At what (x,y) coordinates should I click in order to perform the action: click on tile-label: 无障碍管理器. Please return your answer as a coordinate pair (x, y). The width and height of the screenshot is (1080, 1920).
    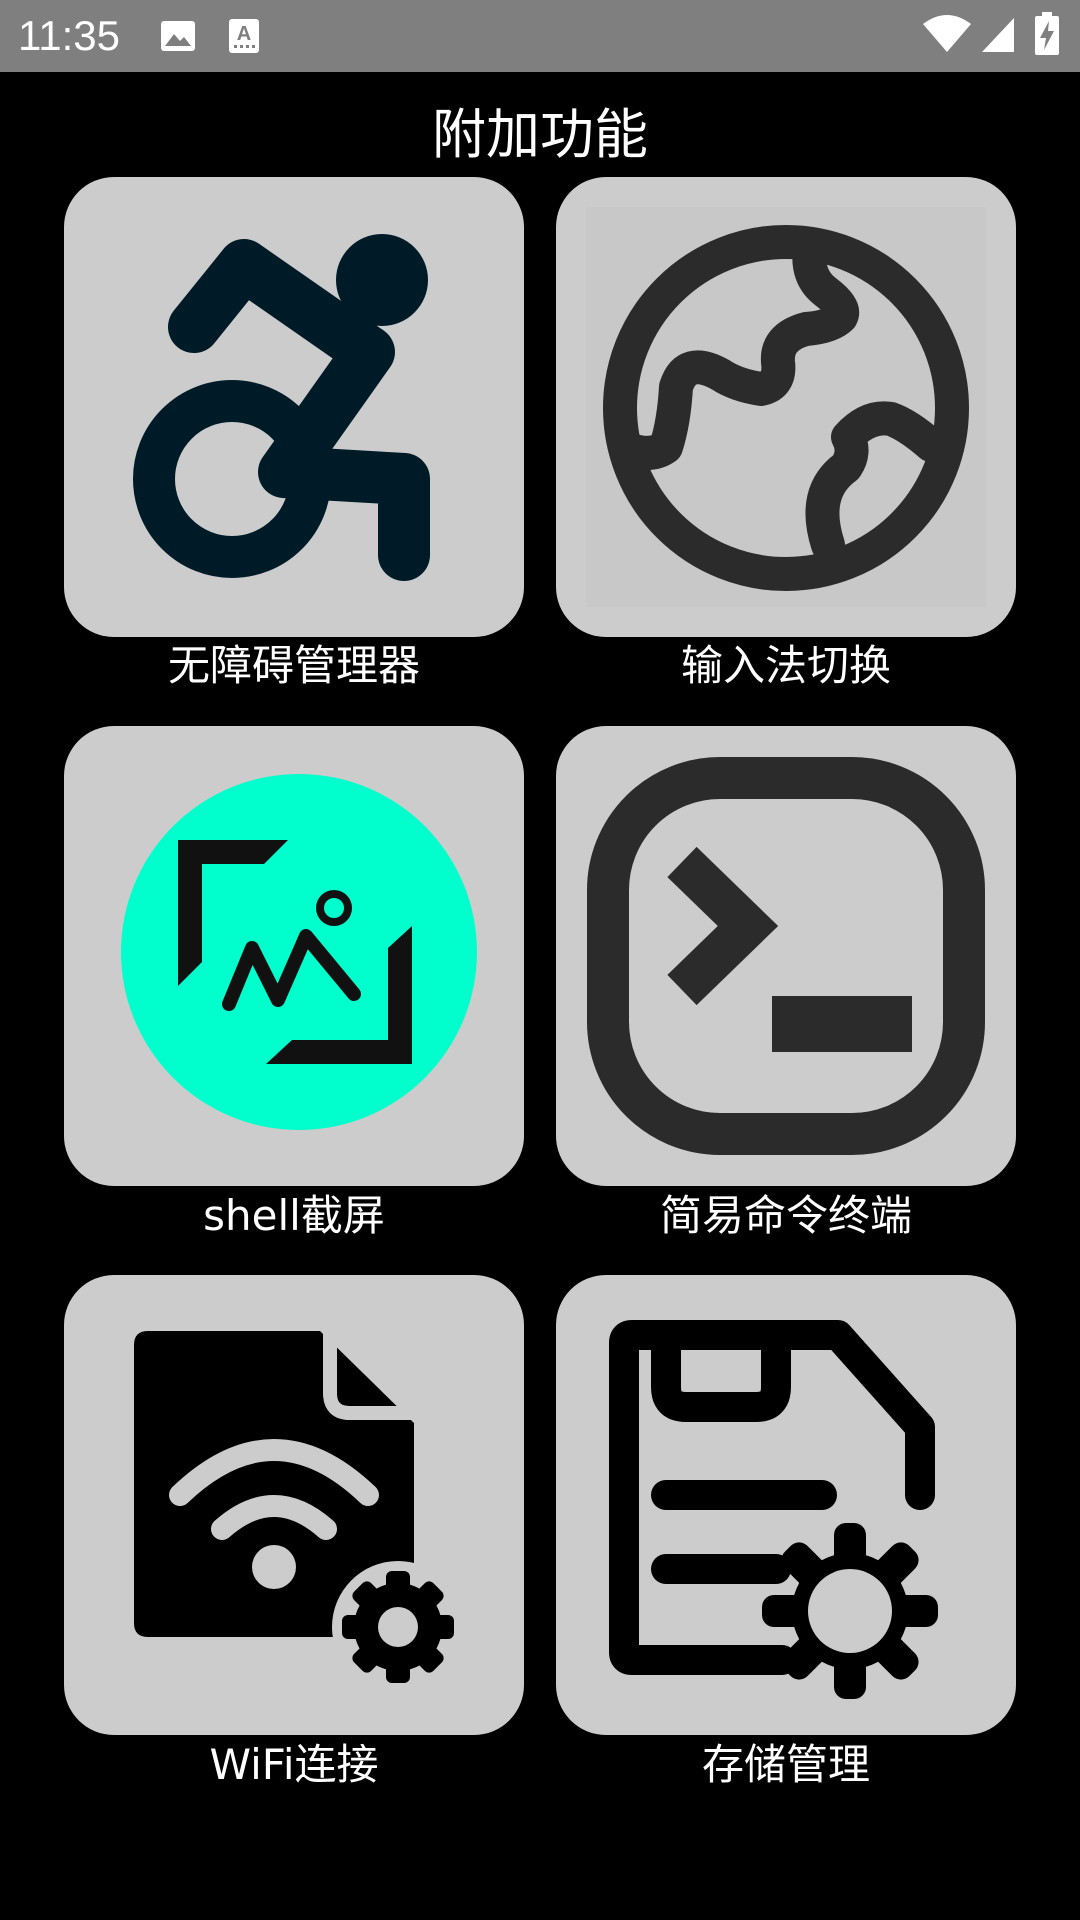
    Looking at the image, I should click on (293, 665).